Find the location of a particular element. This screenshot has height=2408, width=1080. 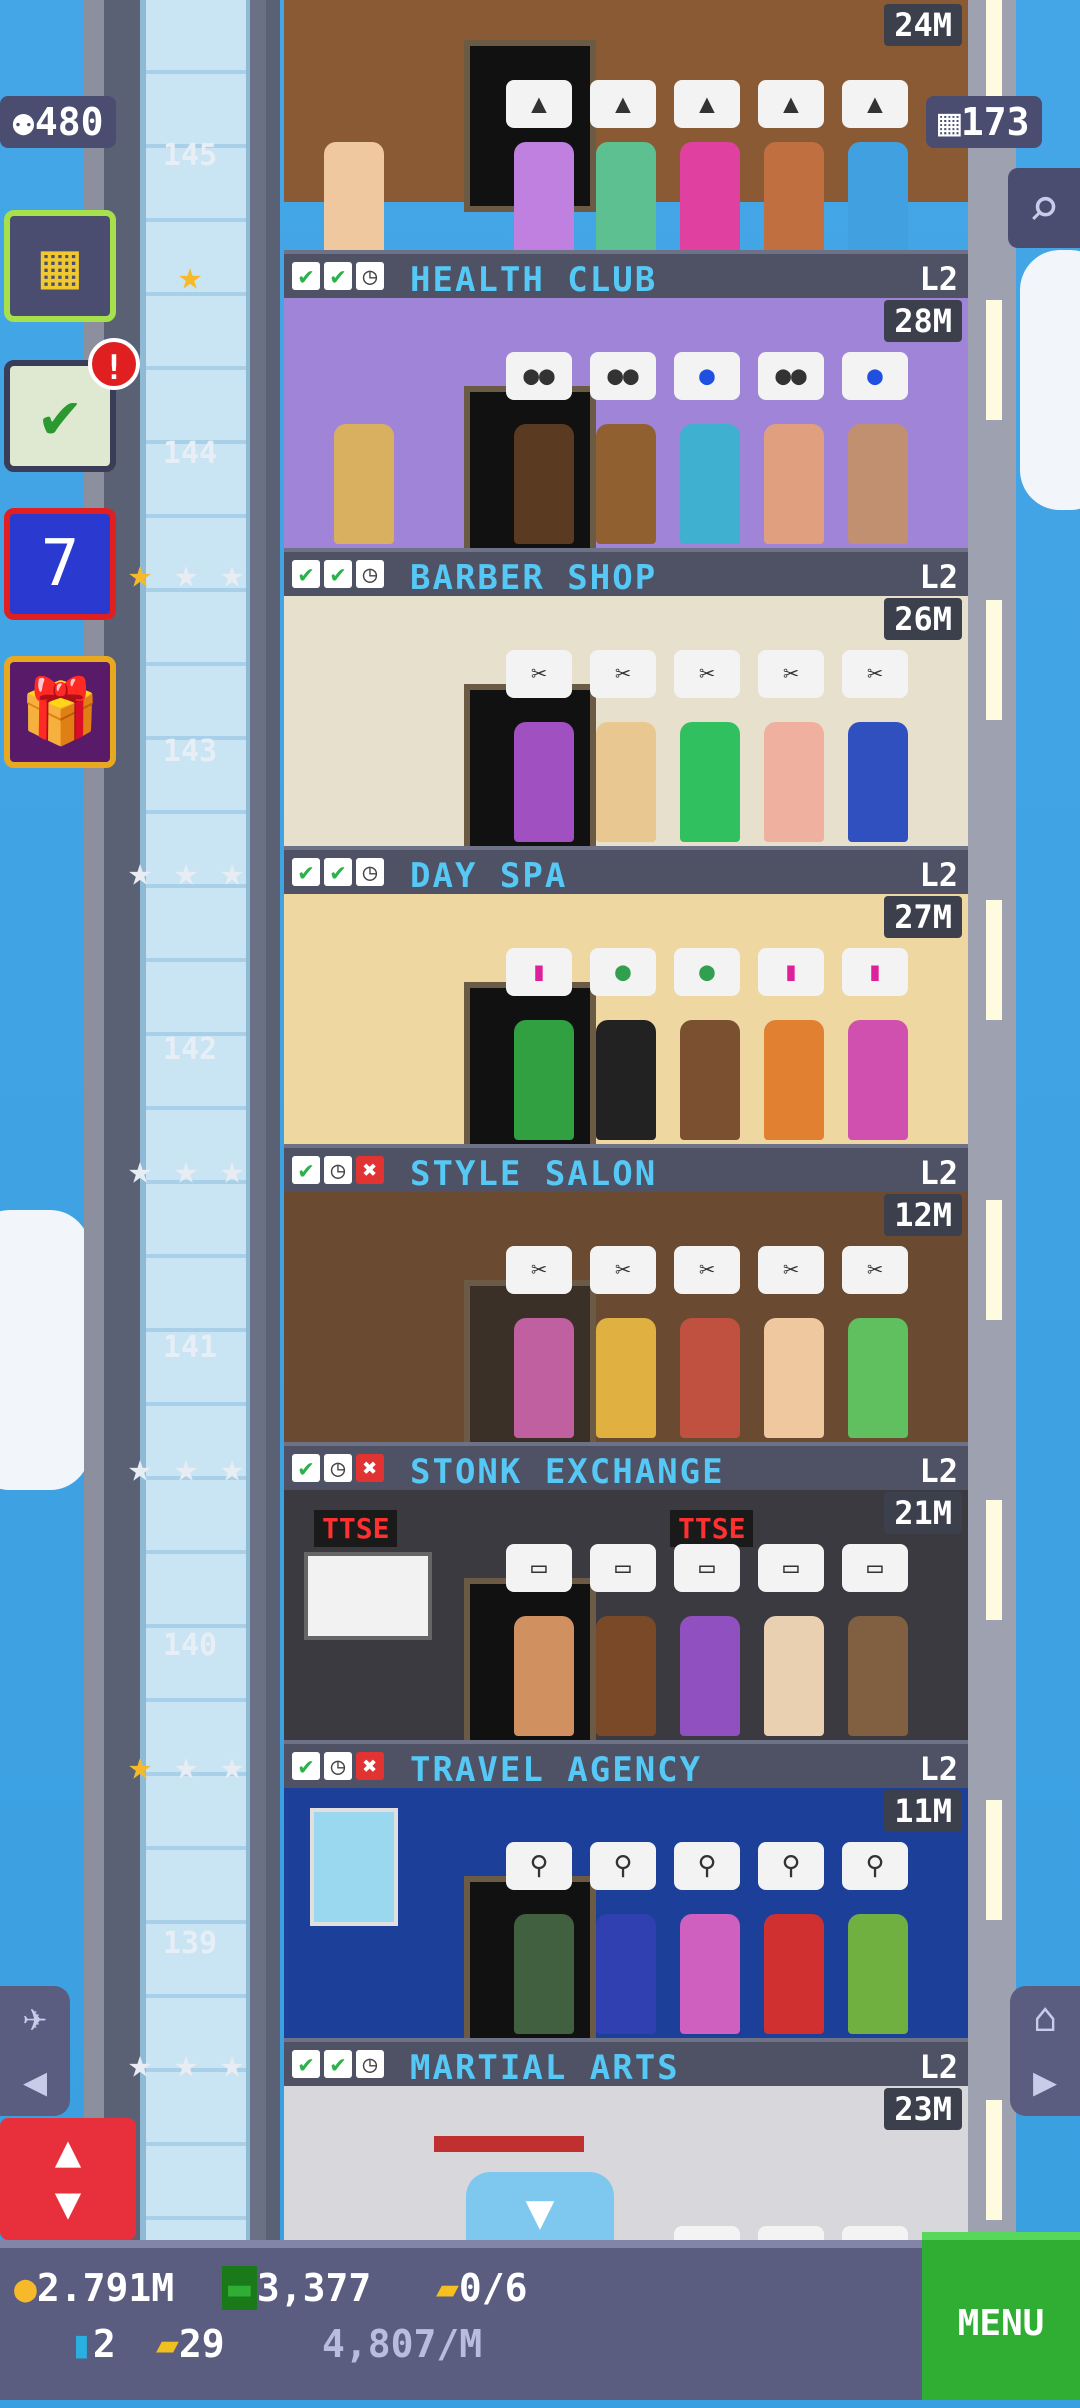

elevator-icon: ✈ is located at coordinates (35, 2018).